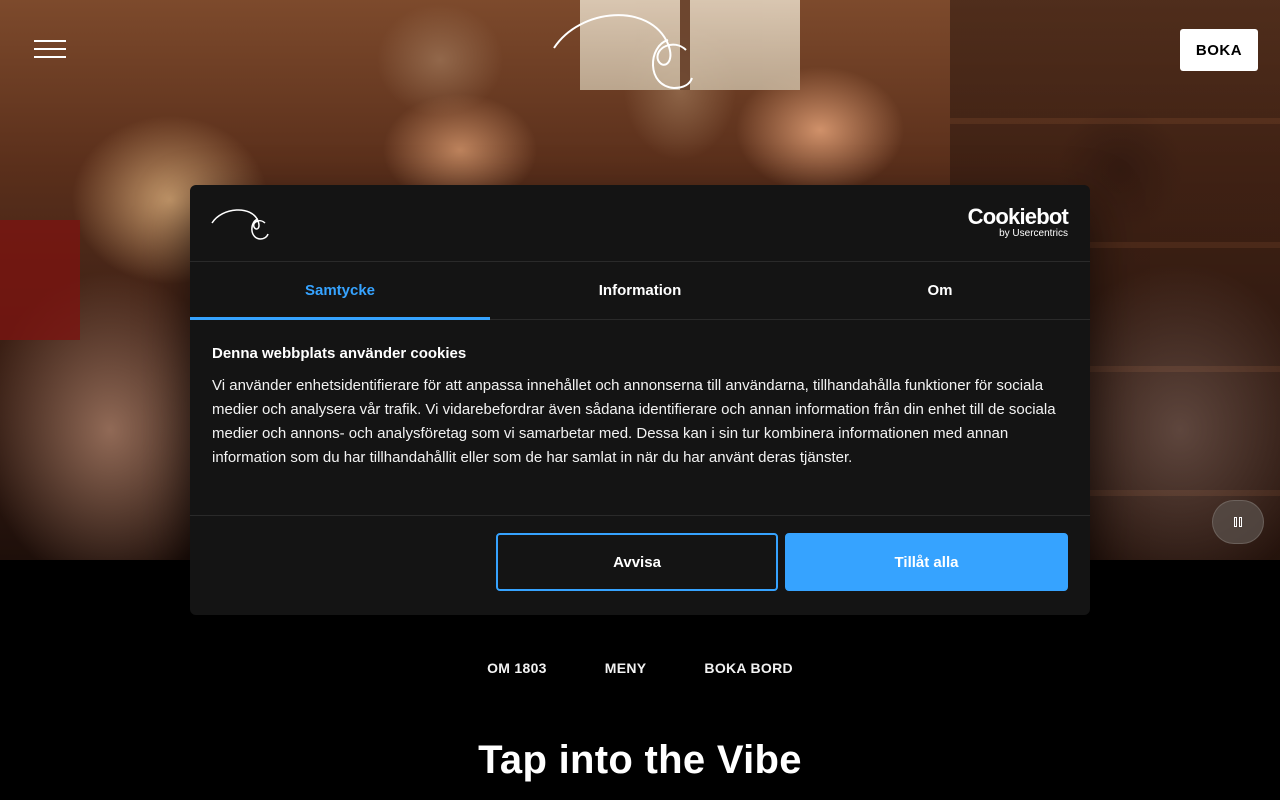 This screenshot has height=800, width=1280. I want to click on pause-icon, so click(1238, 522).